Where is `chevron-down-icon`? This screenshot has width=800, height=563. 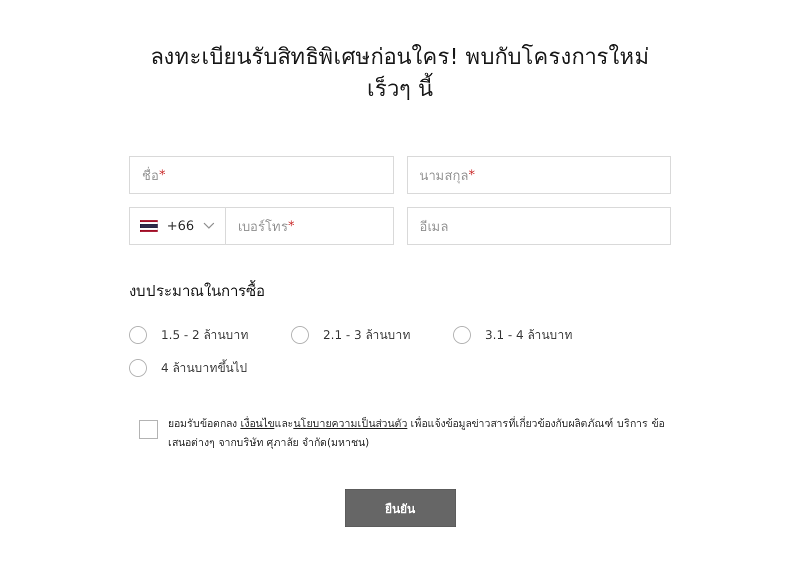 chevron-down-icon is located at coordinates (209, 226).